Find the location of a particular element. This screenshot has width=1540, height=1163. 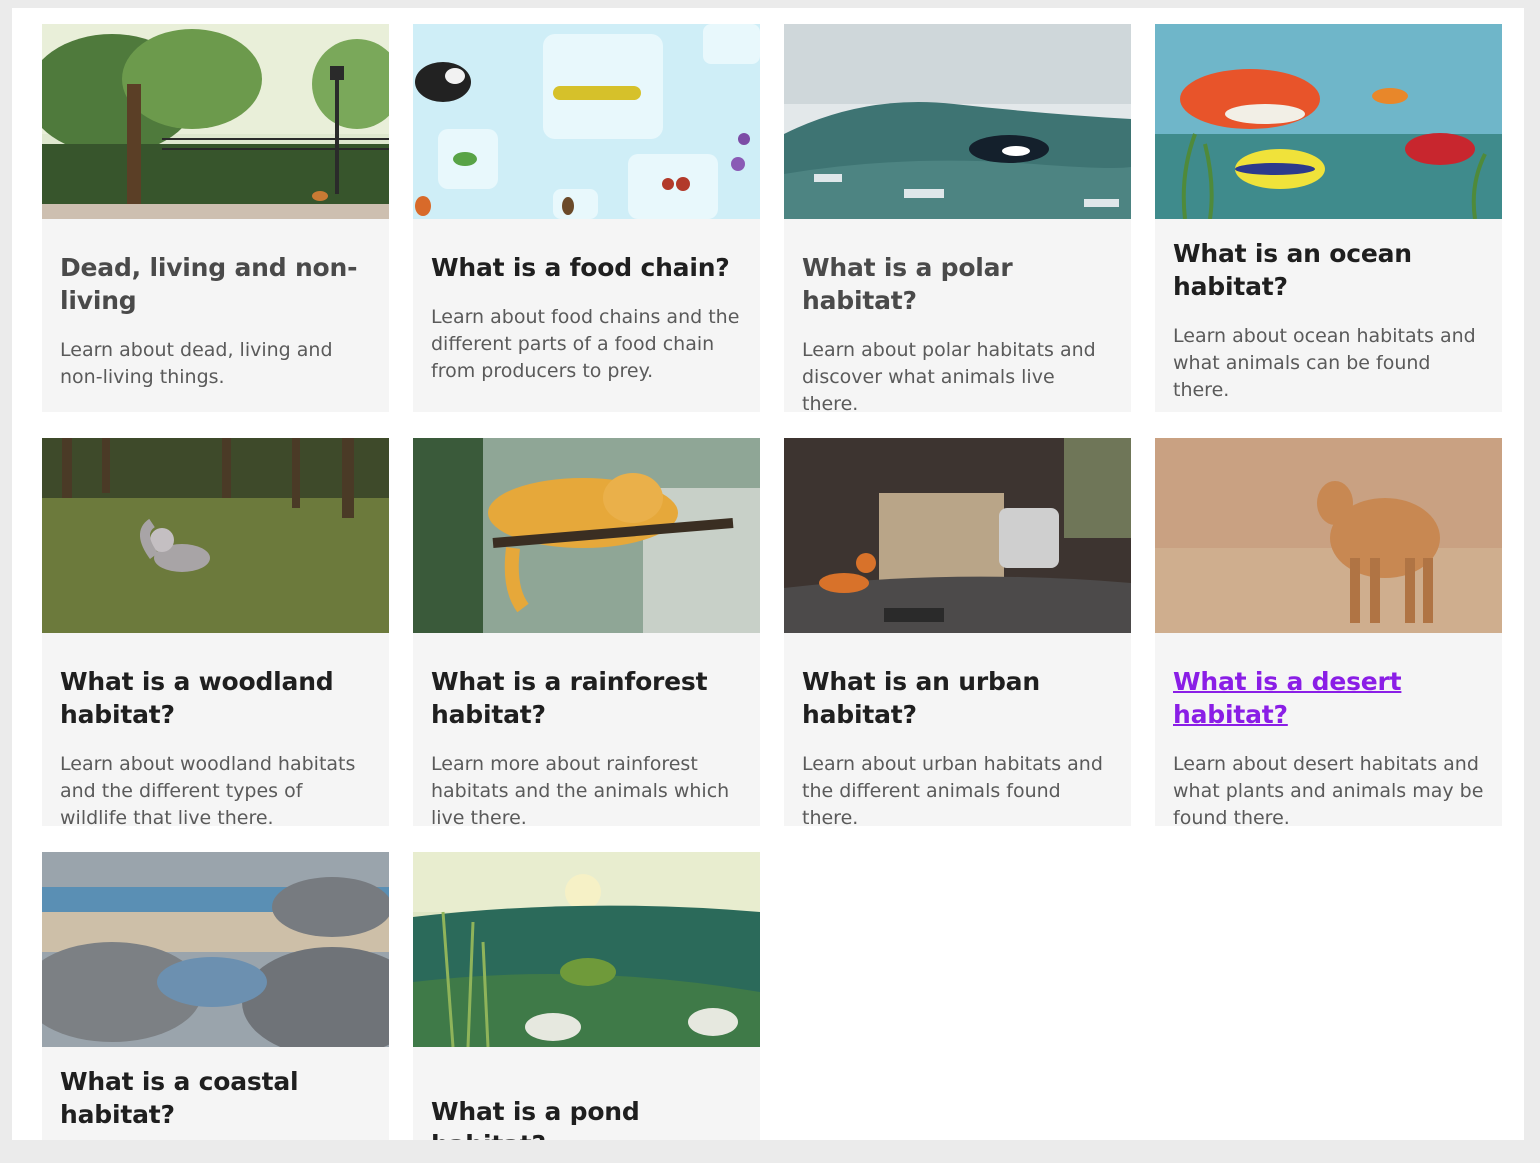

card-link: What is a polar habitat? is located at coordinates (907, 284).